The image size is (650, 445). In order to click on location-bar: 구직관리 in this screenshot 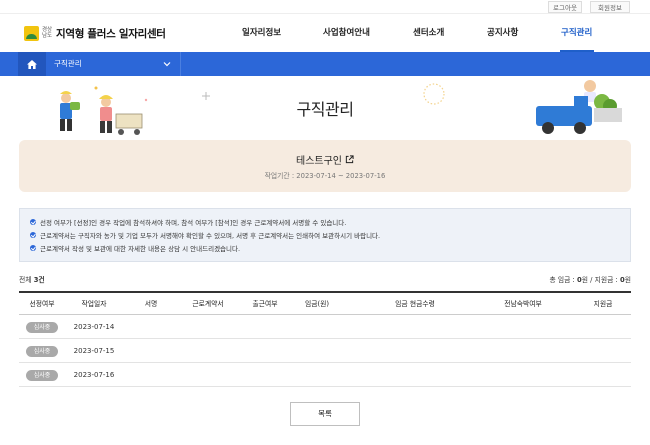, I will do `click(325, 64)`.